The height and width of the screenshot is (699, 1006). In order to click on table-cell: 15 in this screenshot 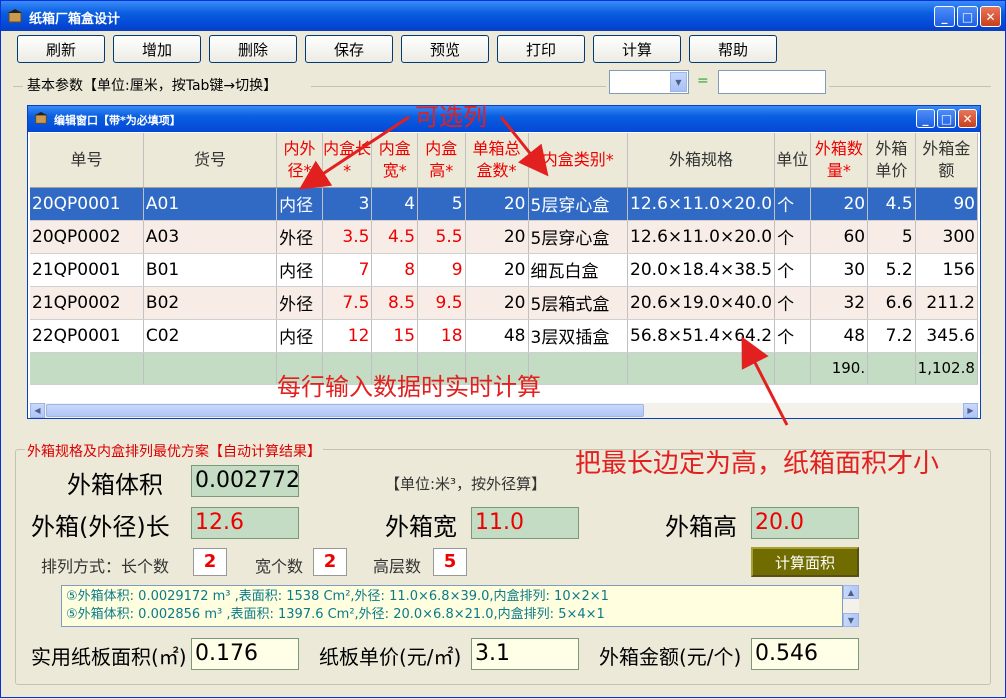, I will do `click(395, 336)`.